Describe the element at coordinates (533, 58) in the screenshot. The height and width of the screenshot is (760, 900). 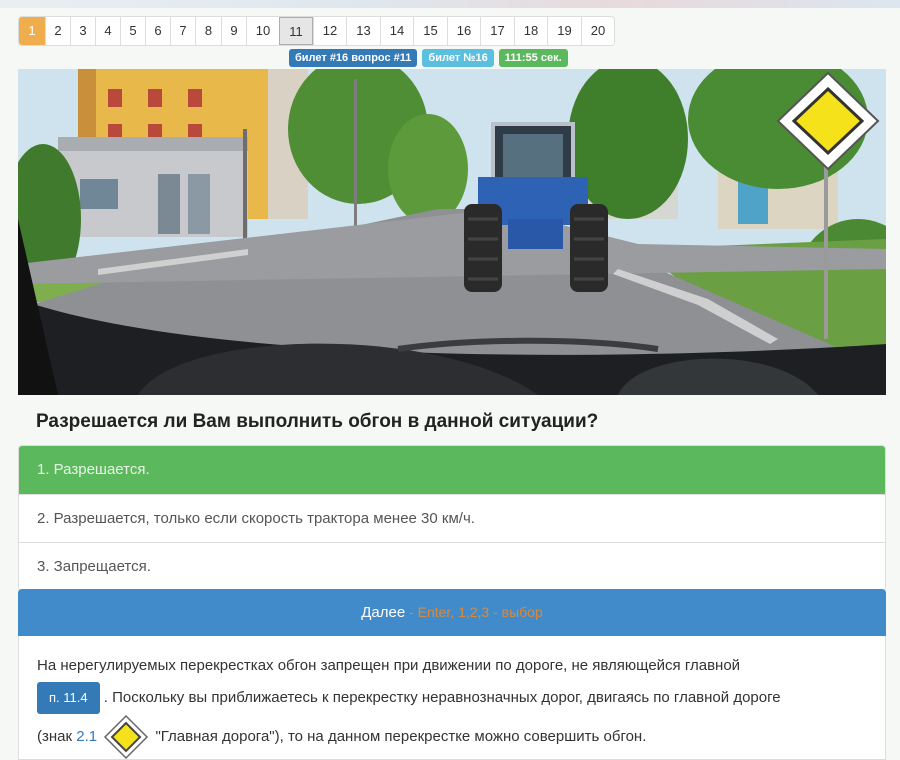
I see `timer-badge: 111:55 сек.` at that location.